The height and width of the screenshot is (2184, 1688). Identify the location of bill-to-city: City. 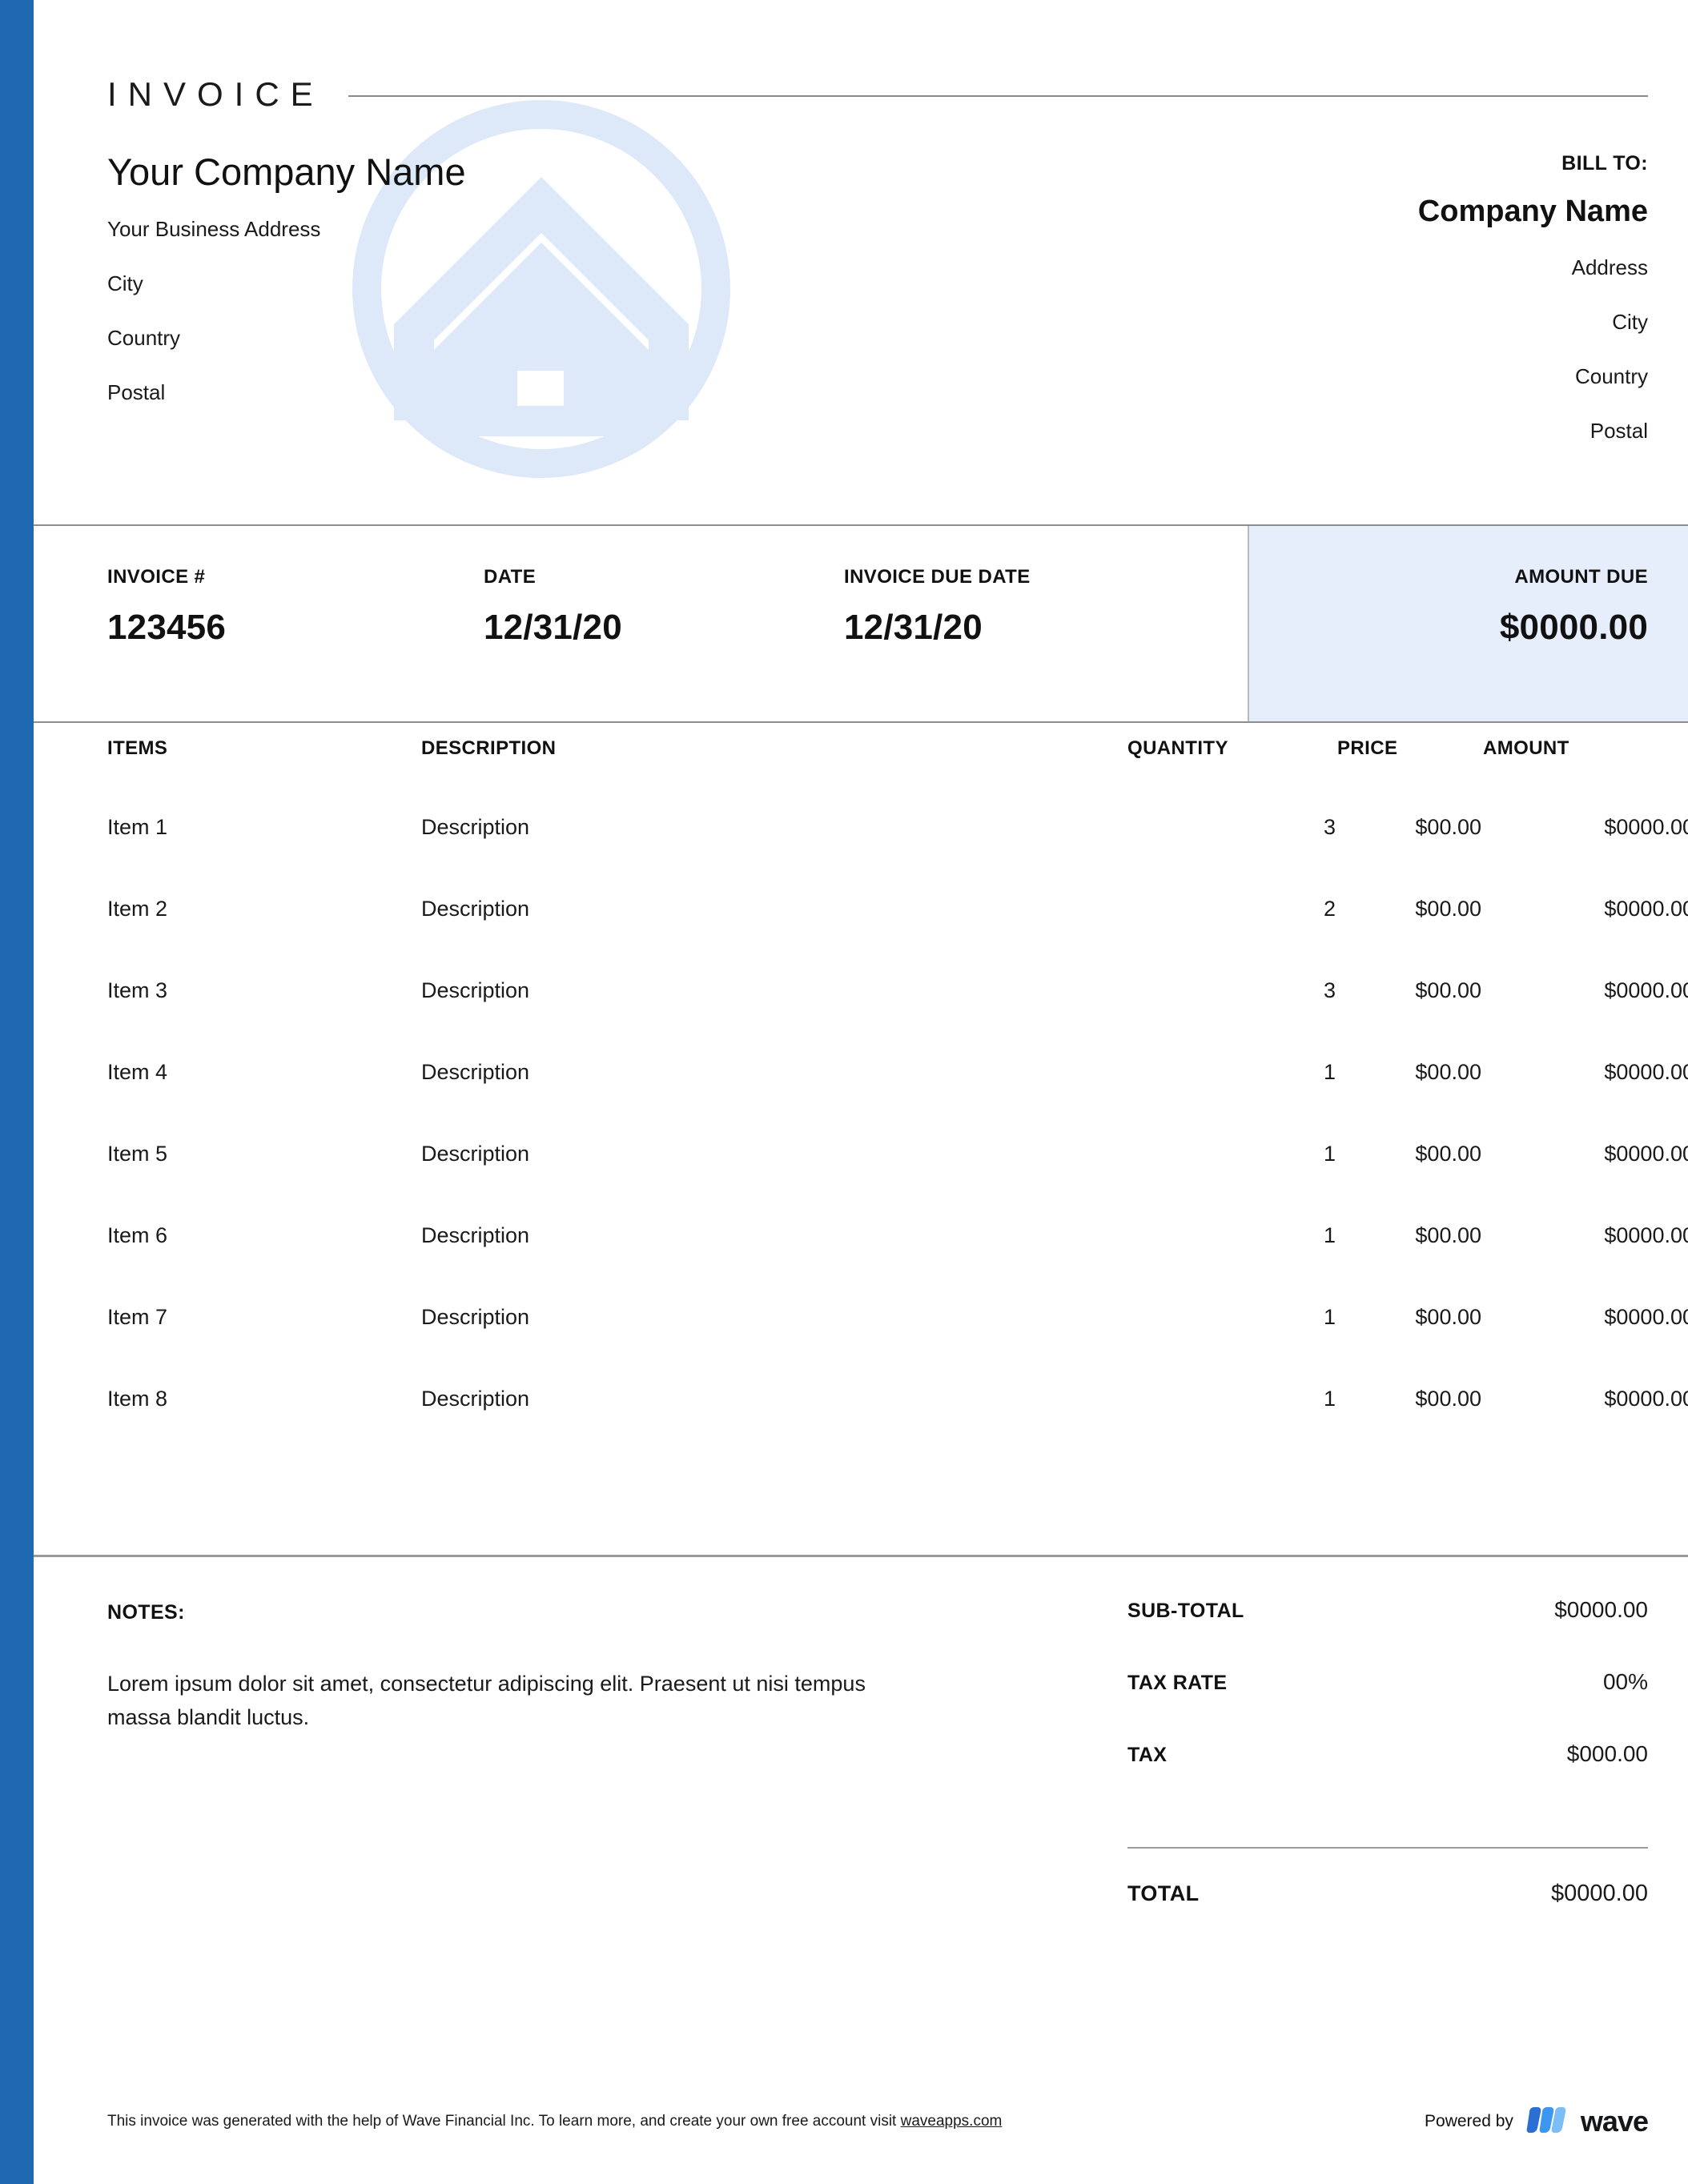
(1630, 321).